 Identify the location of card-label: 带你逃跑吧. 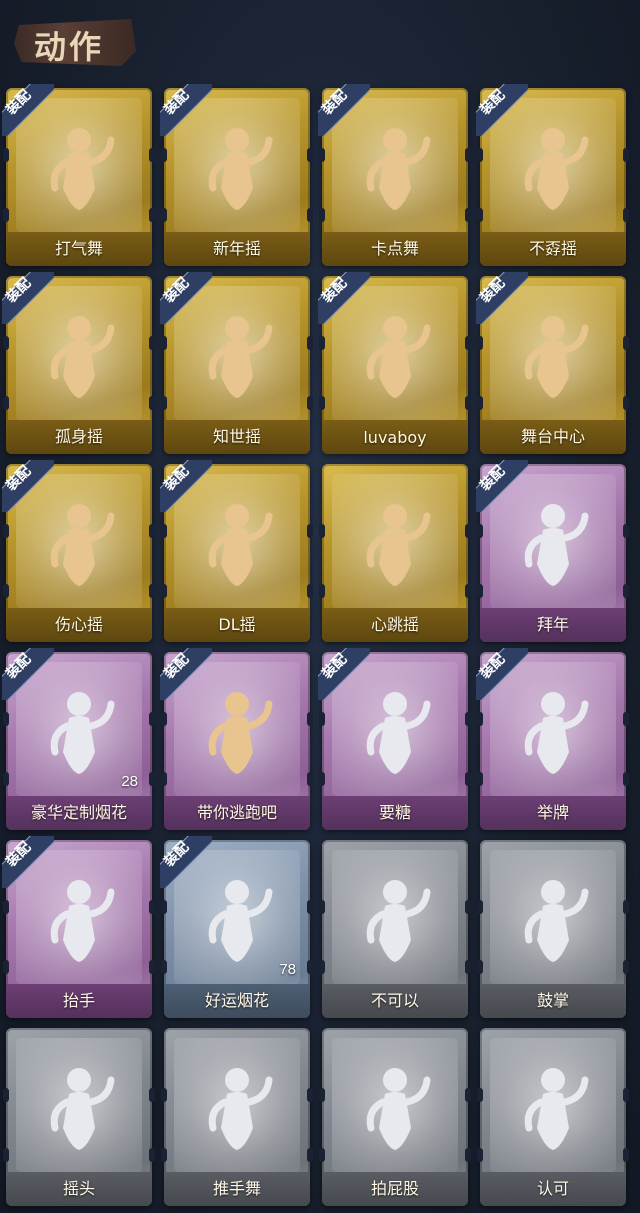
(236, 812).